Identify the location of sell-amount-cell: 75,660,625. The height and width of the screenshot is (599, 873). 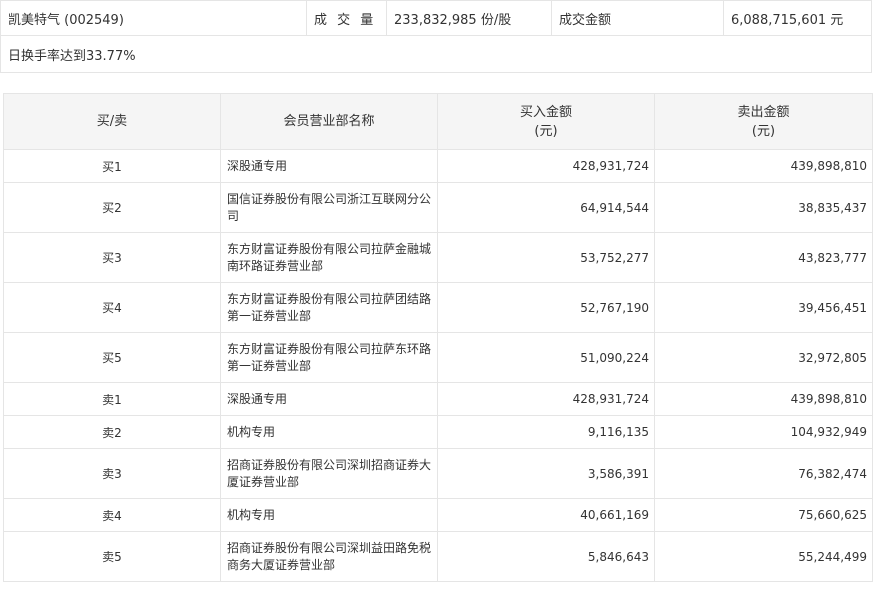
(763, 515).